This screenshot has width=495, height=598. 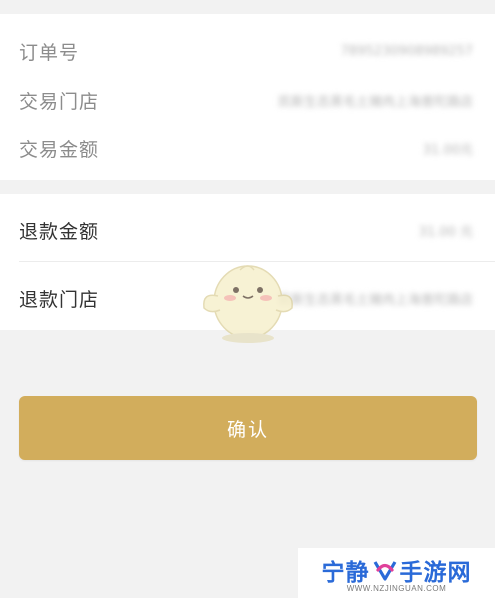 I want to click on site-watermark: 宁静 手游网 WWW.NZJINGUAN.COM, so click(x=396, y=573).